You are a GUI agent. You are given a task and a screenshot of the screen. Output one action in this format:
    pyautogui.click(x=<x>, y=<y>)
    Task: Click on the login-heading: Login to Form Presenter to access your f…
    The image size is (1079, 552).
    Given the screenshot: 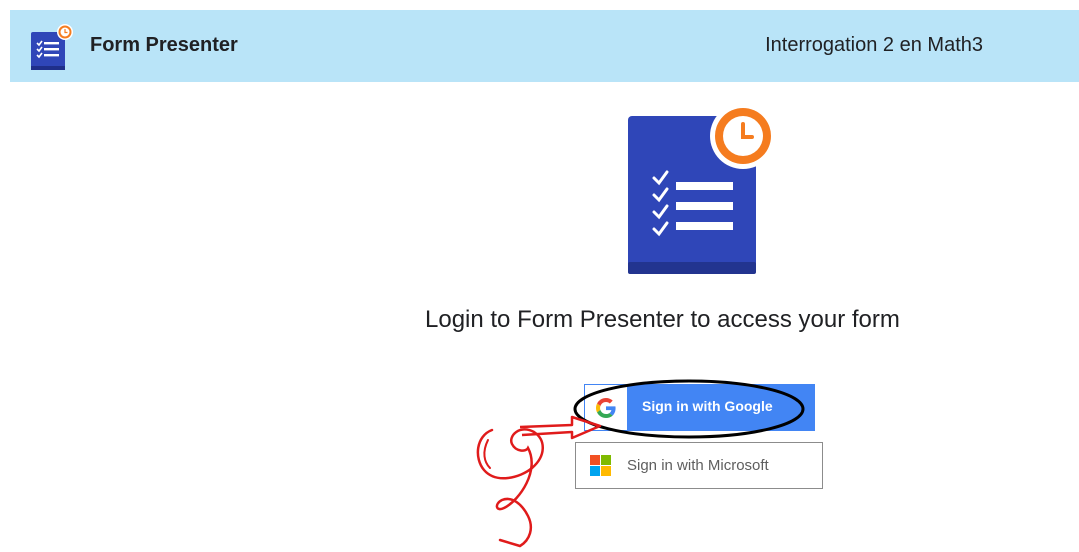 What is the action you would take?
    pyautogui.click(x=662, y=319)
    